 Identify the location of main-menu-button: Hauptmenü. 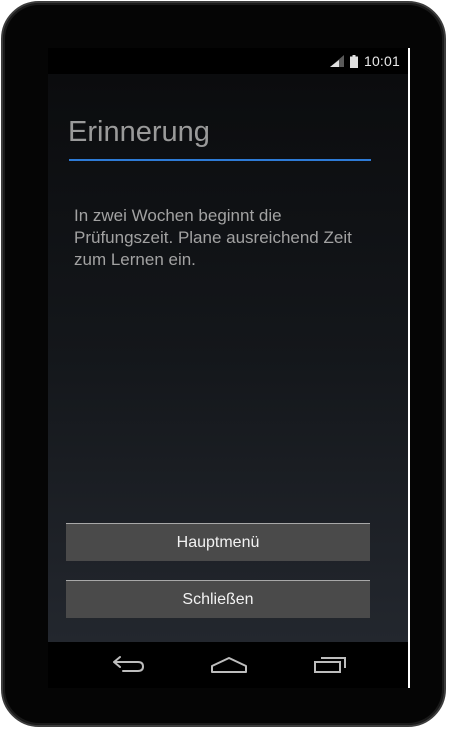
(218, 542).